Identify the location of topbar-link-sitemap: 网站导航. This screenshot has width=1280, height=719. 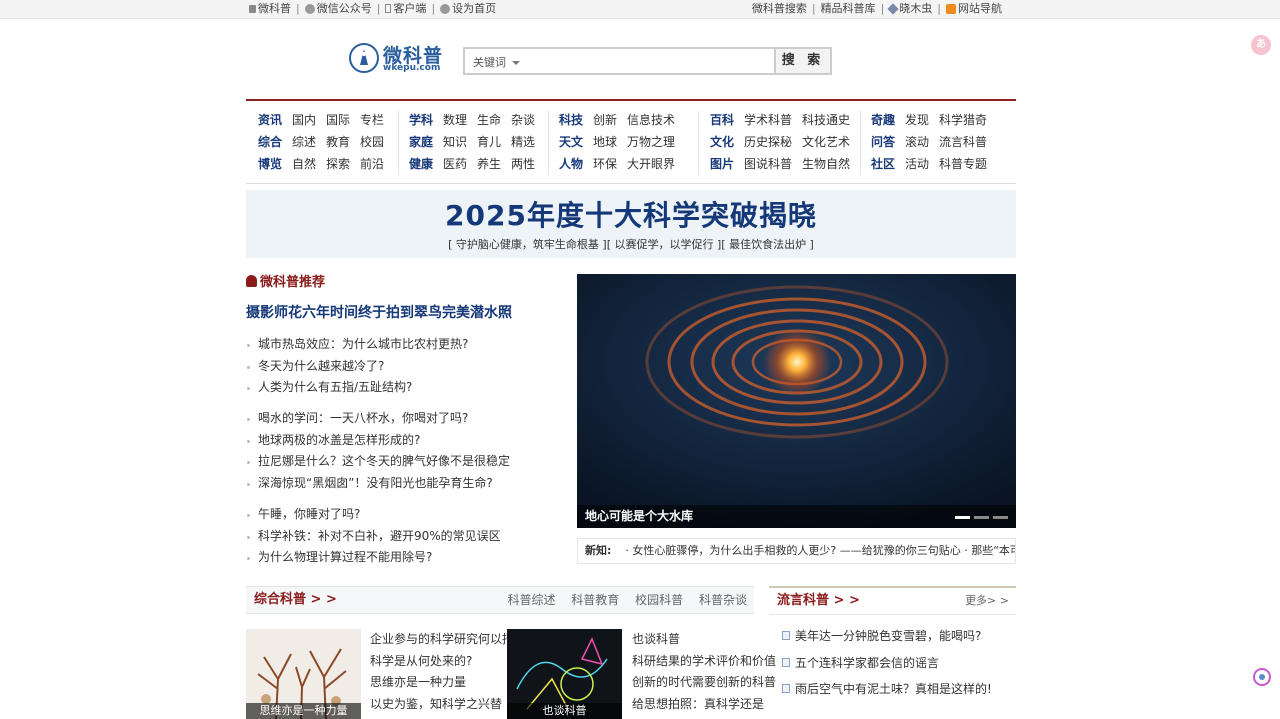
(974, 8).